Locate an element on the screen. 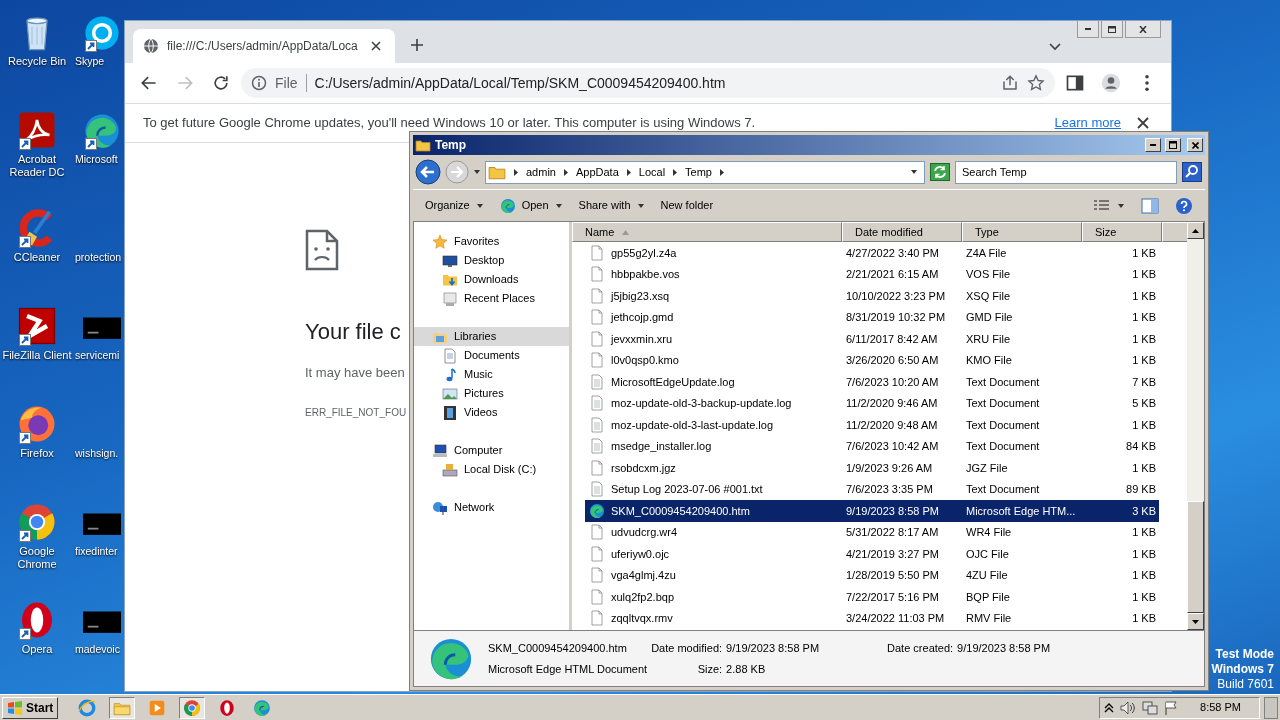 This screenshot has width=1280, height=720. info-icon is located at coordinates (259, 83).